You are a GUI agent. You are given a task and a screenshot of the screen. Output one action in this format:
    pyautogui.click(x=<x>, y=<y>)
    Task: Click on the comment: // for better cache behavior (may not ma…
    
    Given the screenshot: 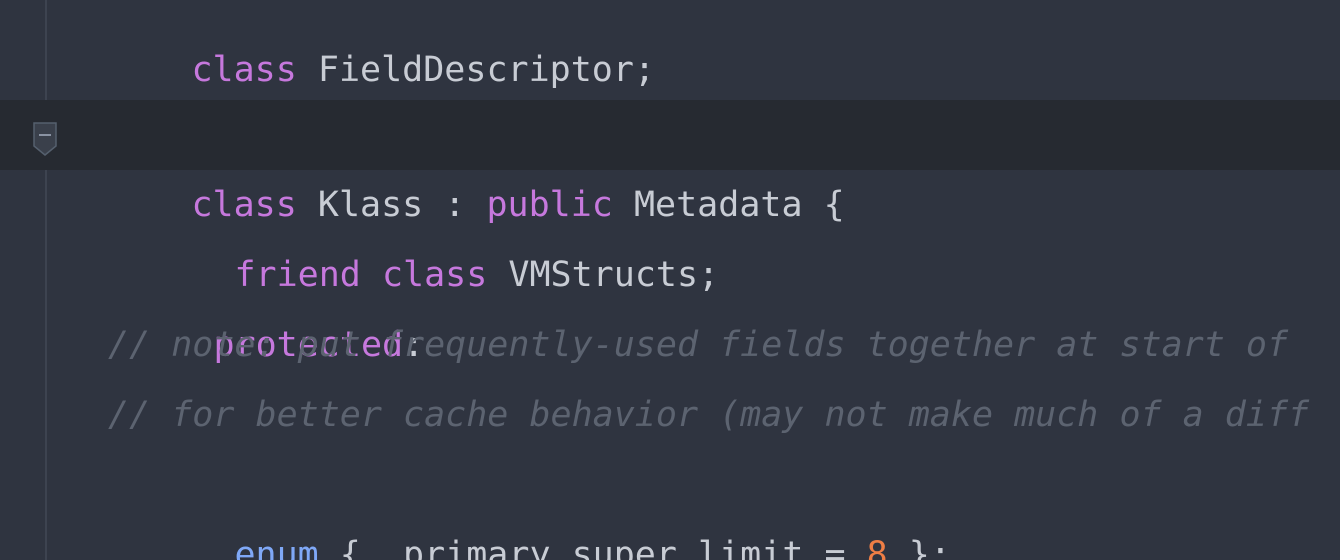 What is the action you would take?
    pyautogui.click(x=709, y=415)
    